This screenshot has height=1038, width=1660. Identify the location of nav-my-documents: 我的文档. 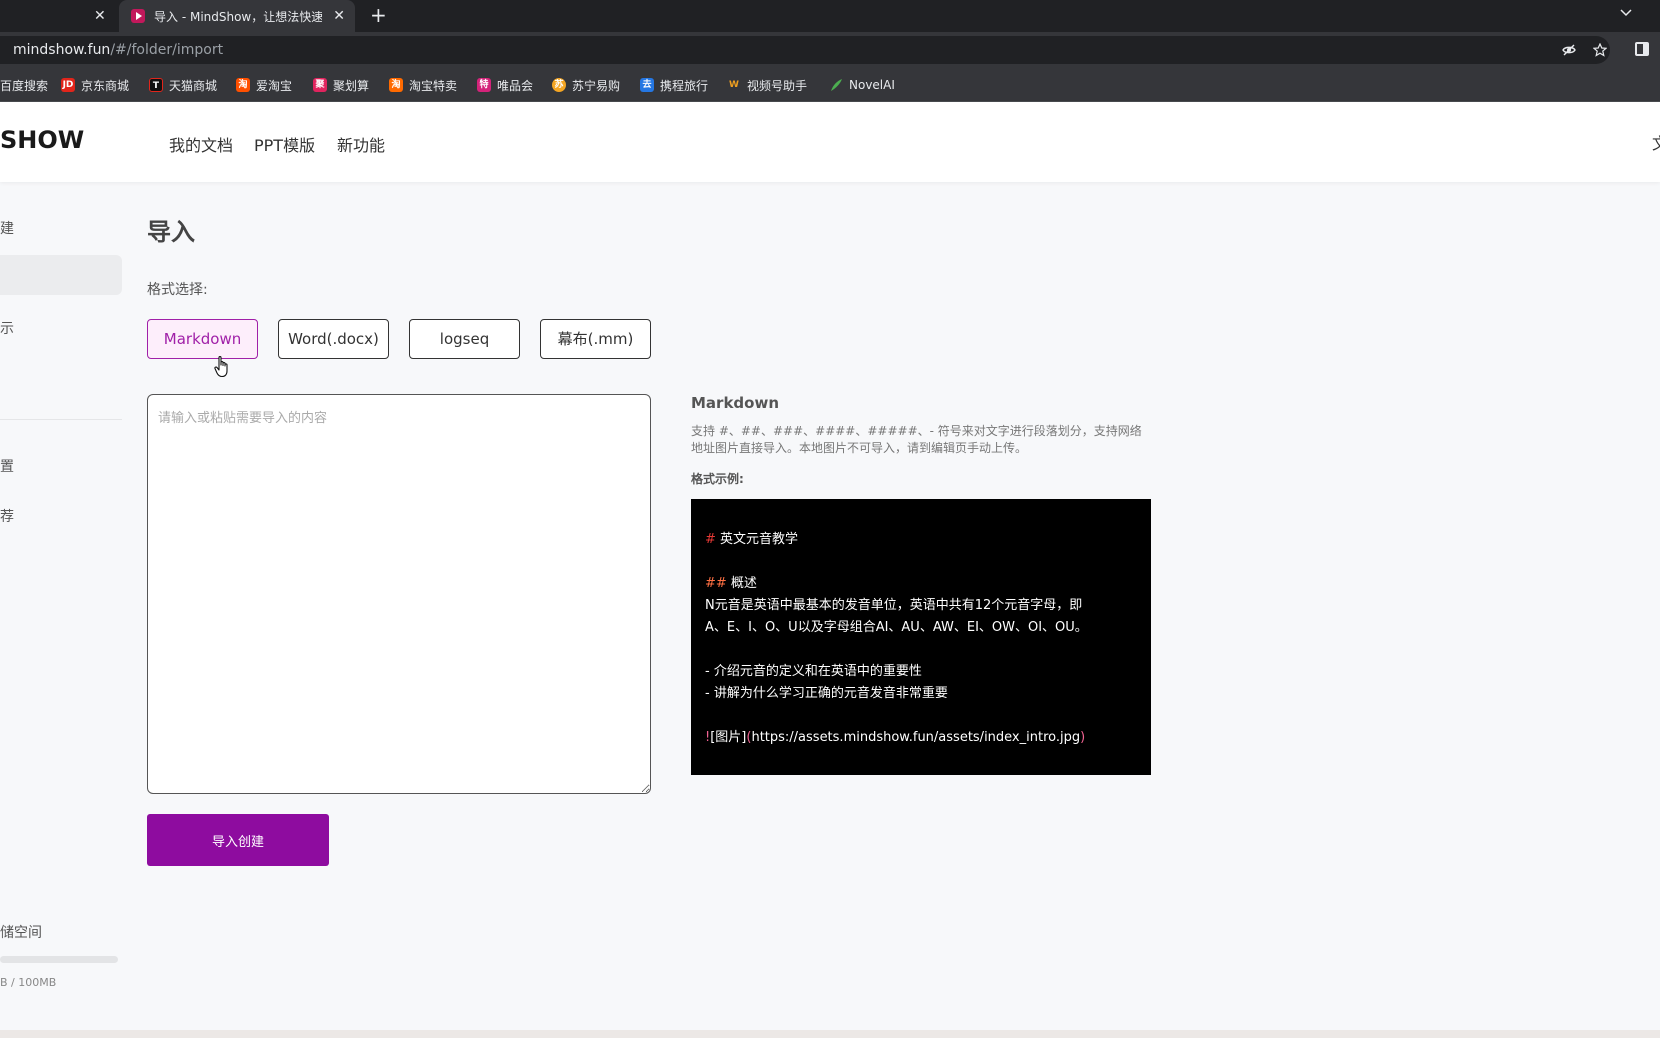
(201, 144).